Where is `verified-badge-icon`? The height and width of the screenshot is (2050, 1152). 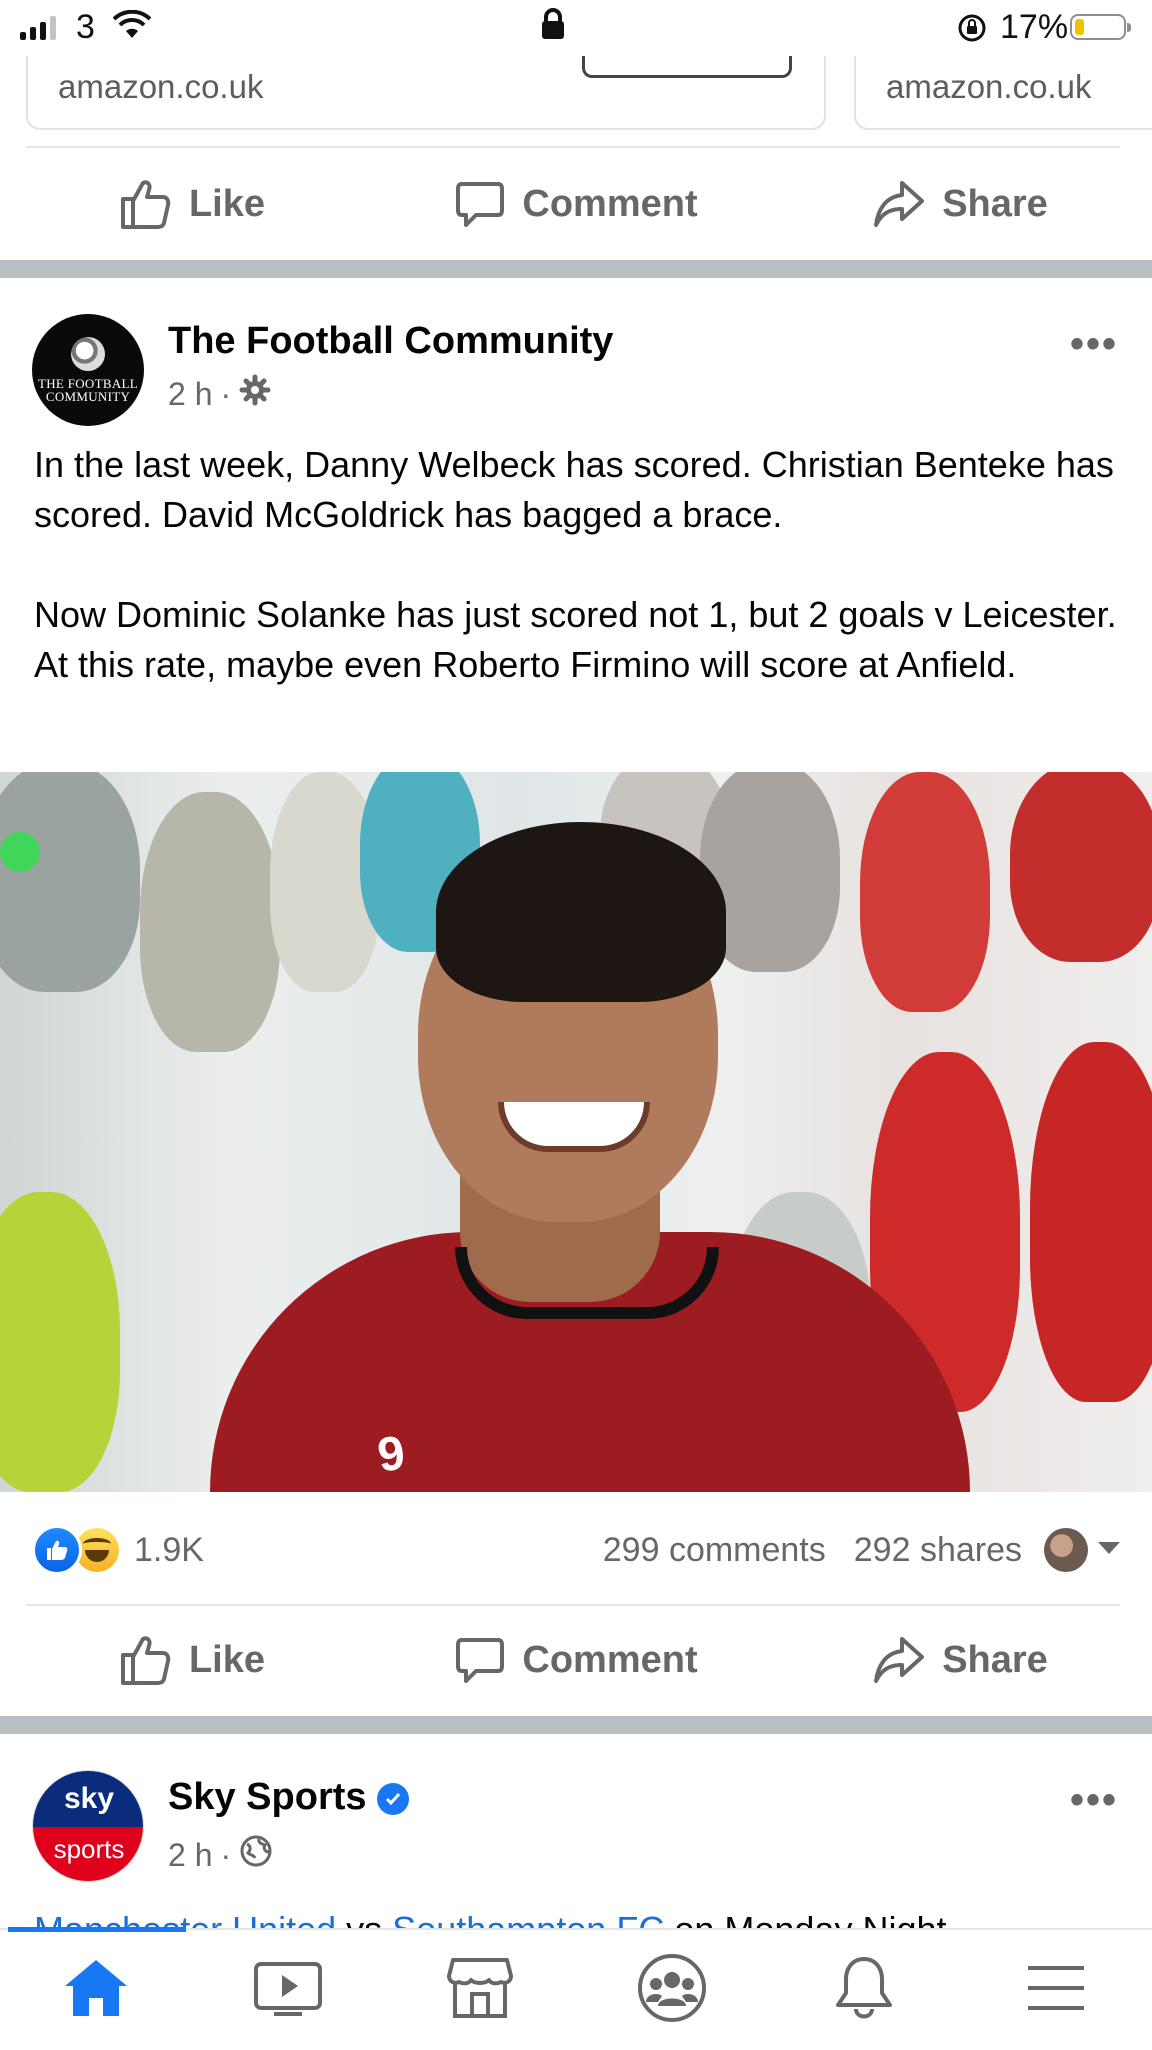 verified-badge-icon is located at coordinates (392, 1798).